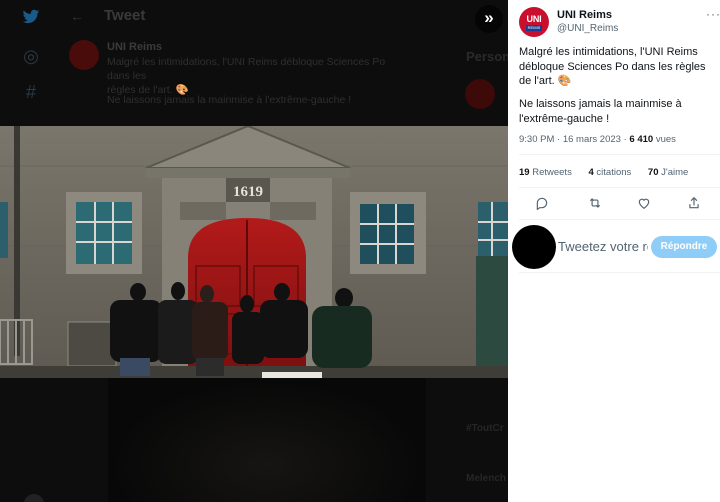 Image resolution: width=720 pixels, height=502 pixels. I want to click on likes-stat: 70 J'aime, so click(668, 172).